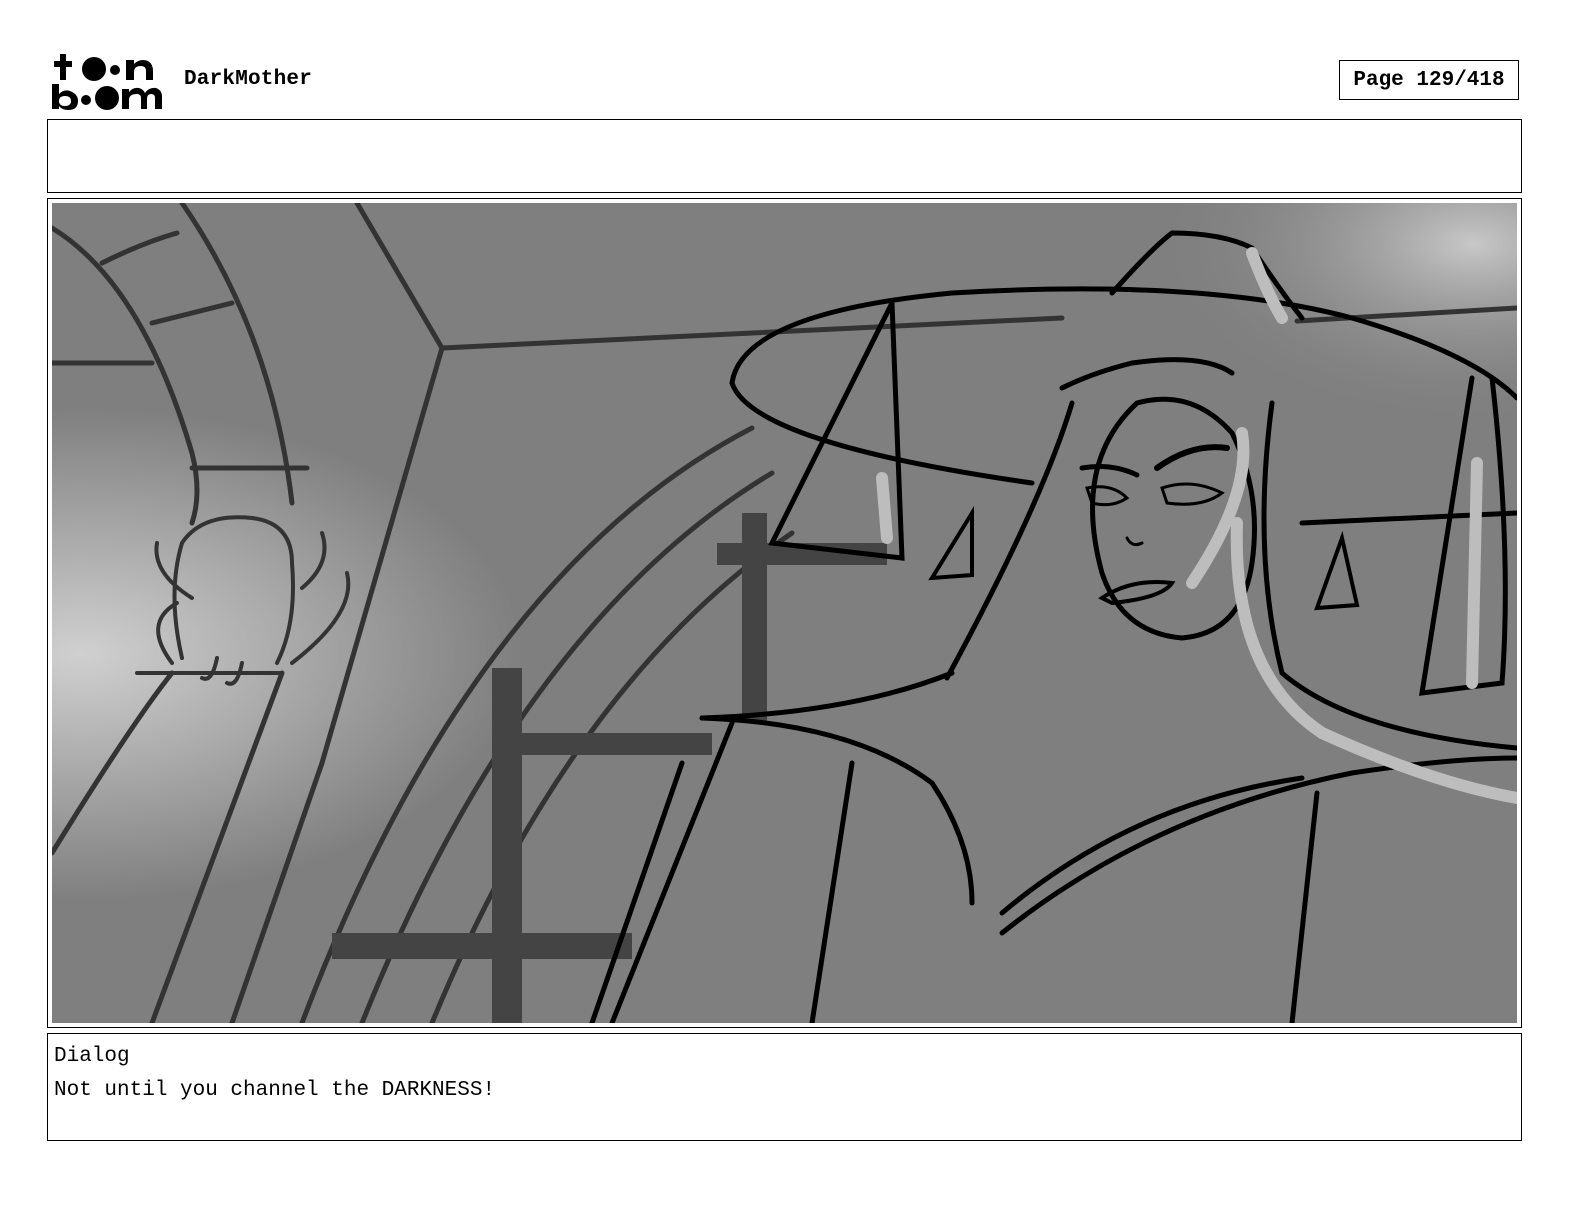  Describe the element at coordinates (275, 1090) in the screenshot. I see `dialog-text: Not until you channel the DARKNESS!` at that location.